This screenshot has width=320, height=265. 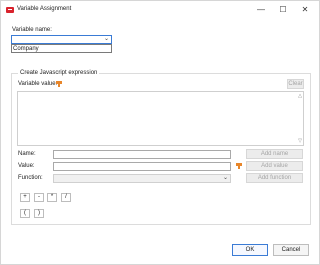 What do you see at coordinates (61, 39) in the screenshot?
I see `variable-name-dropdown: ⌄` at bounding box center [61, 39].